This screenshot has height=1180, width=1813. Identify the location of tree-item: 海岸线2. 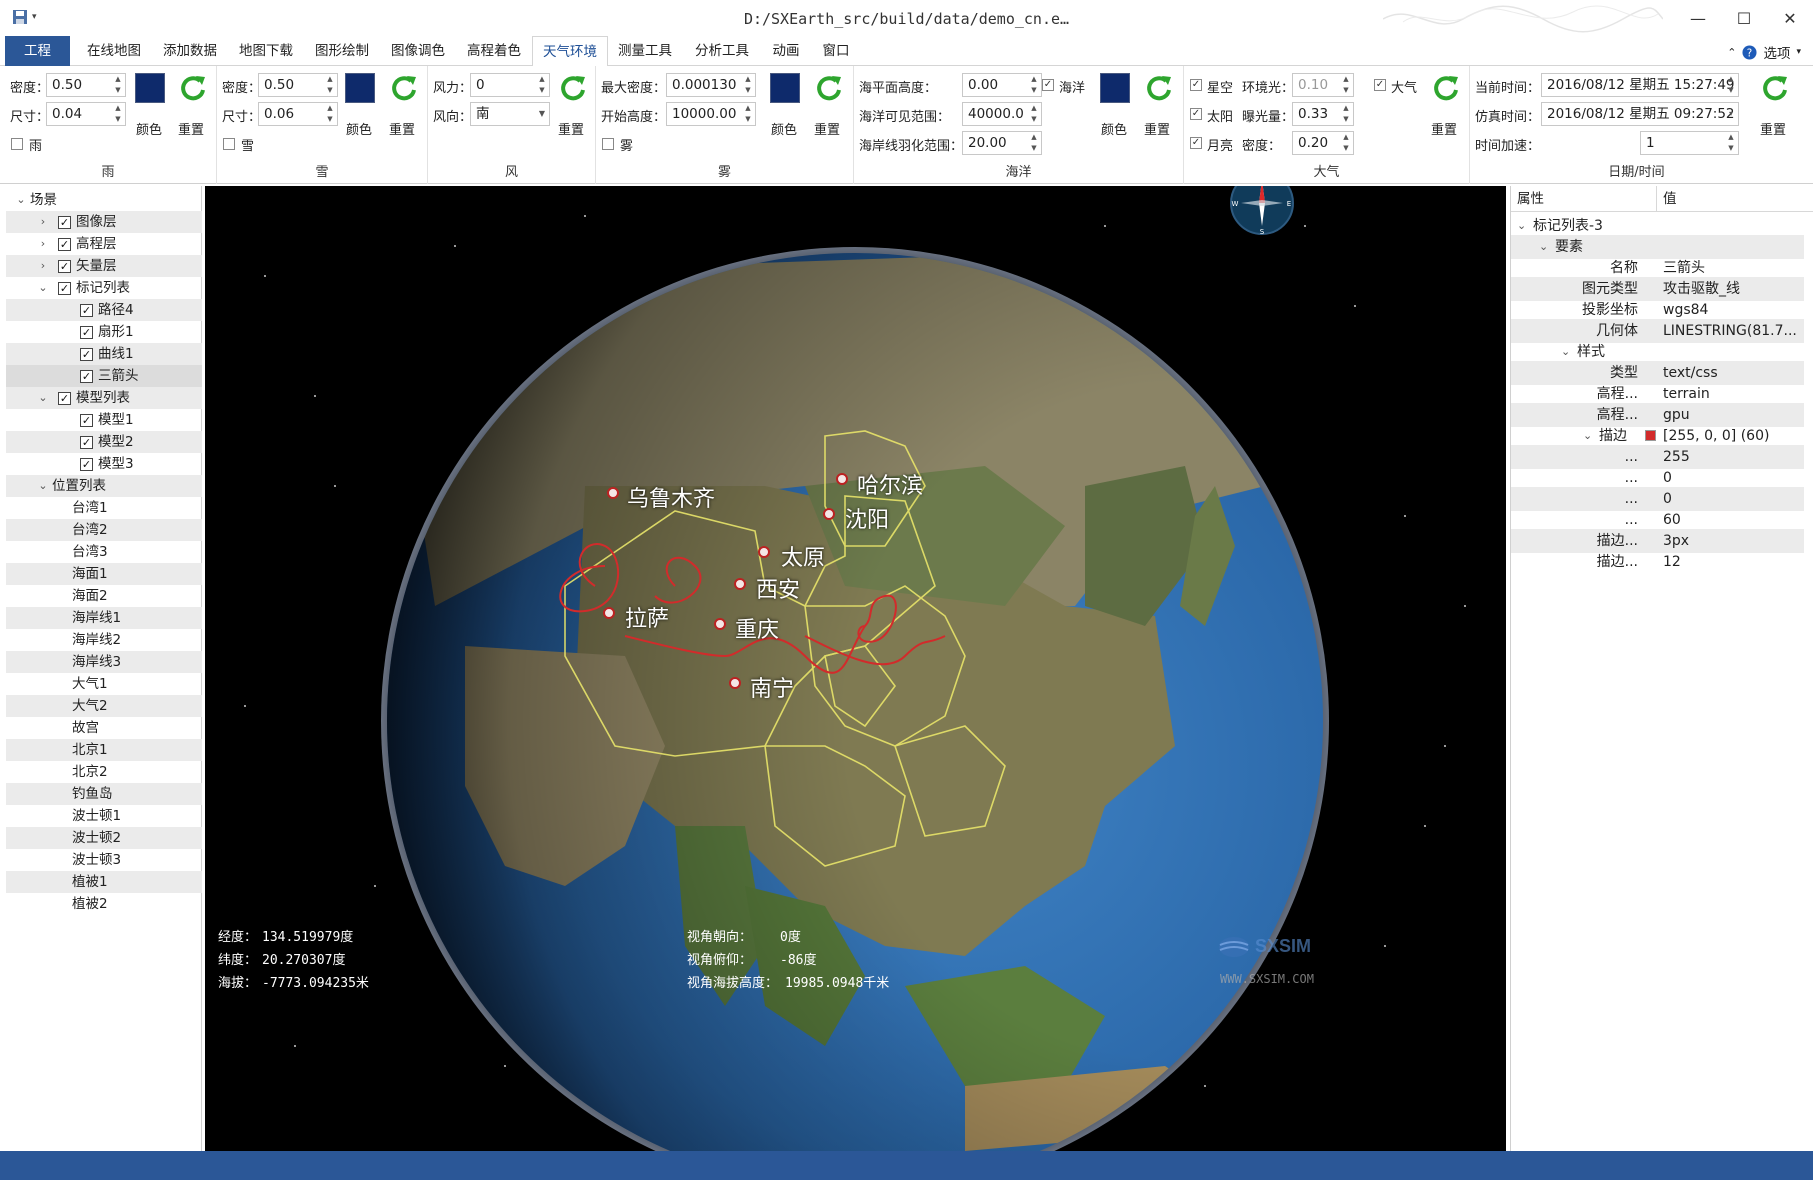
(104, 640).